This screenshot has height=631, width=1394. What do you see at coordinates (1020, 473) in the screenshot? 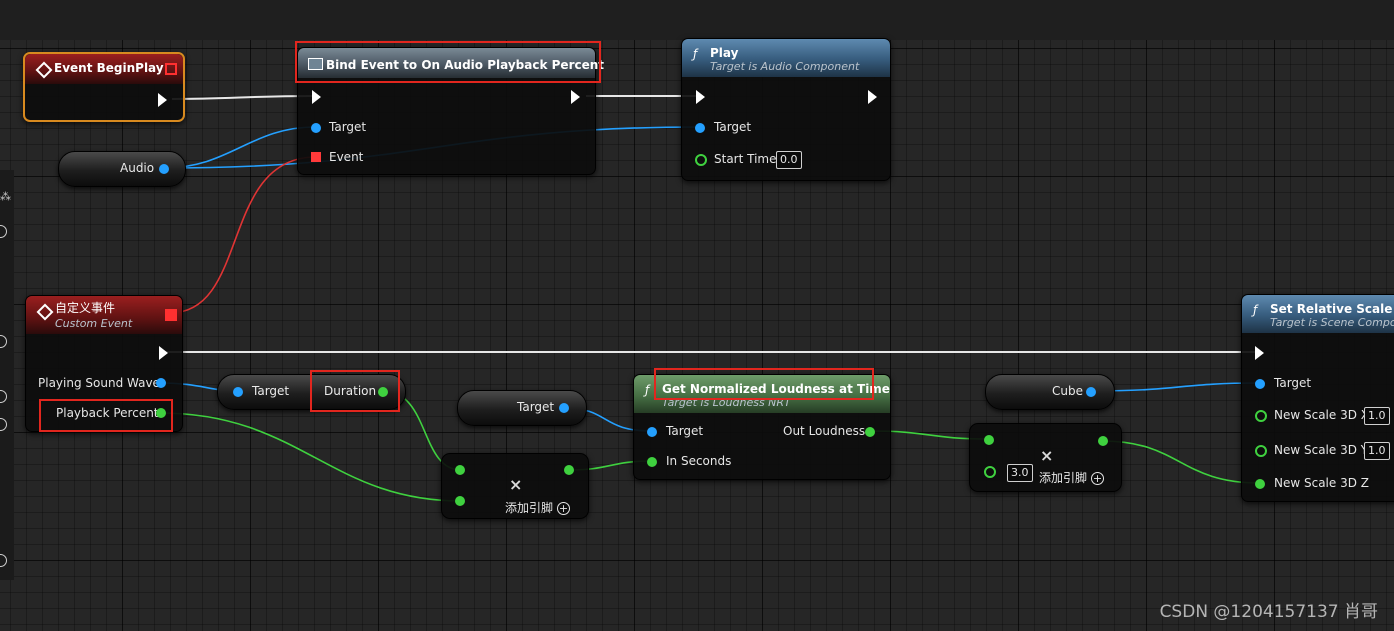
I see `multiply-value: 3.0` at bounding box center [1020, 473].